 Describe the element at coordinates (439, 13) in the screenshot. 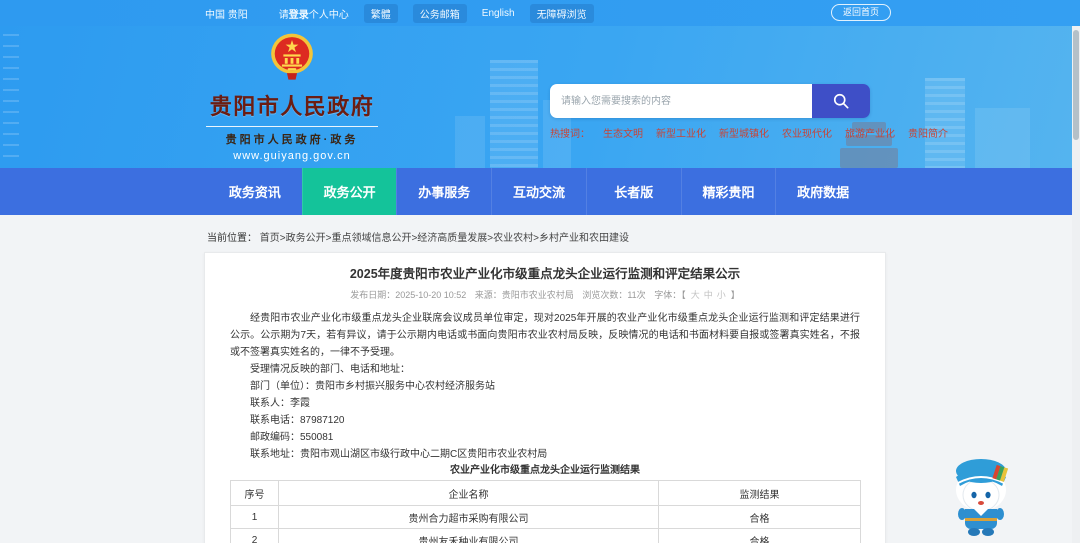

I see `official-mail-link: 公务邮箱` at that location.